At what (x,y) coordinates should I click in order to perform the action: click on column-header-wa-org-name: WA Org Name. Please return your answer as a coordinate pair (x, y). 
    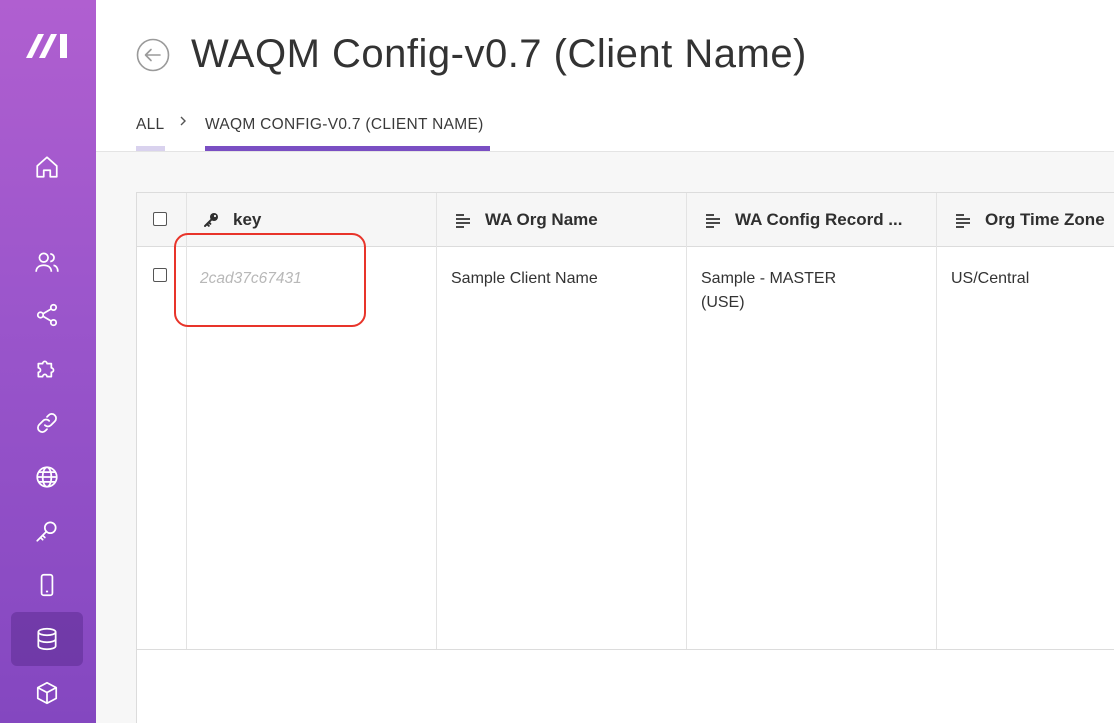
    Looking at the image, I should click on (526, 219).